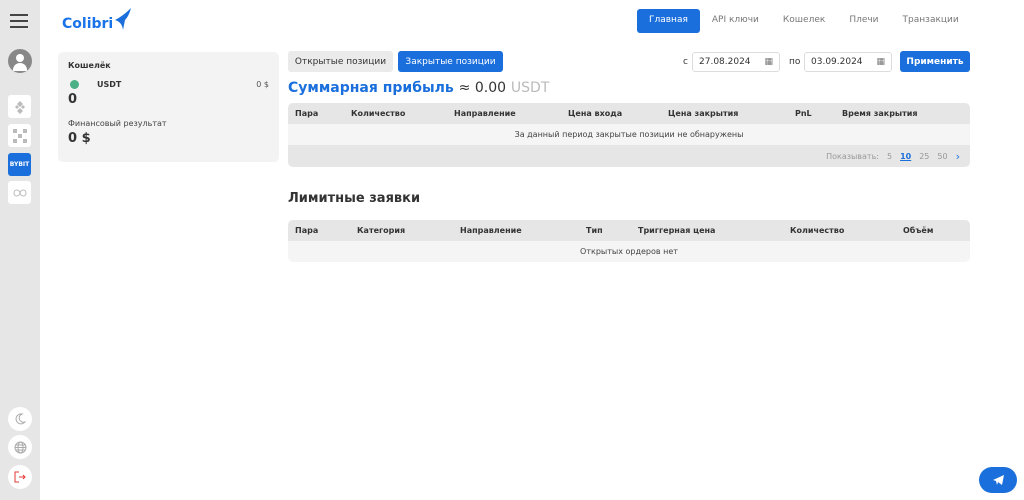  Describe the element at coordinates (19, 106) in the screenshot. I see `binance-icon` at that location.